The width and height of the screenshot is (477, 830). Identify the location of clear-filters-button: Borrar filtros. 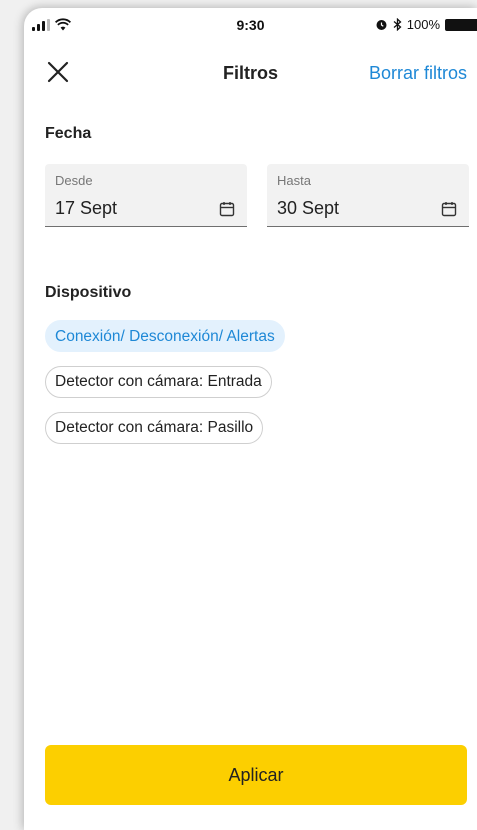
(418, 73).